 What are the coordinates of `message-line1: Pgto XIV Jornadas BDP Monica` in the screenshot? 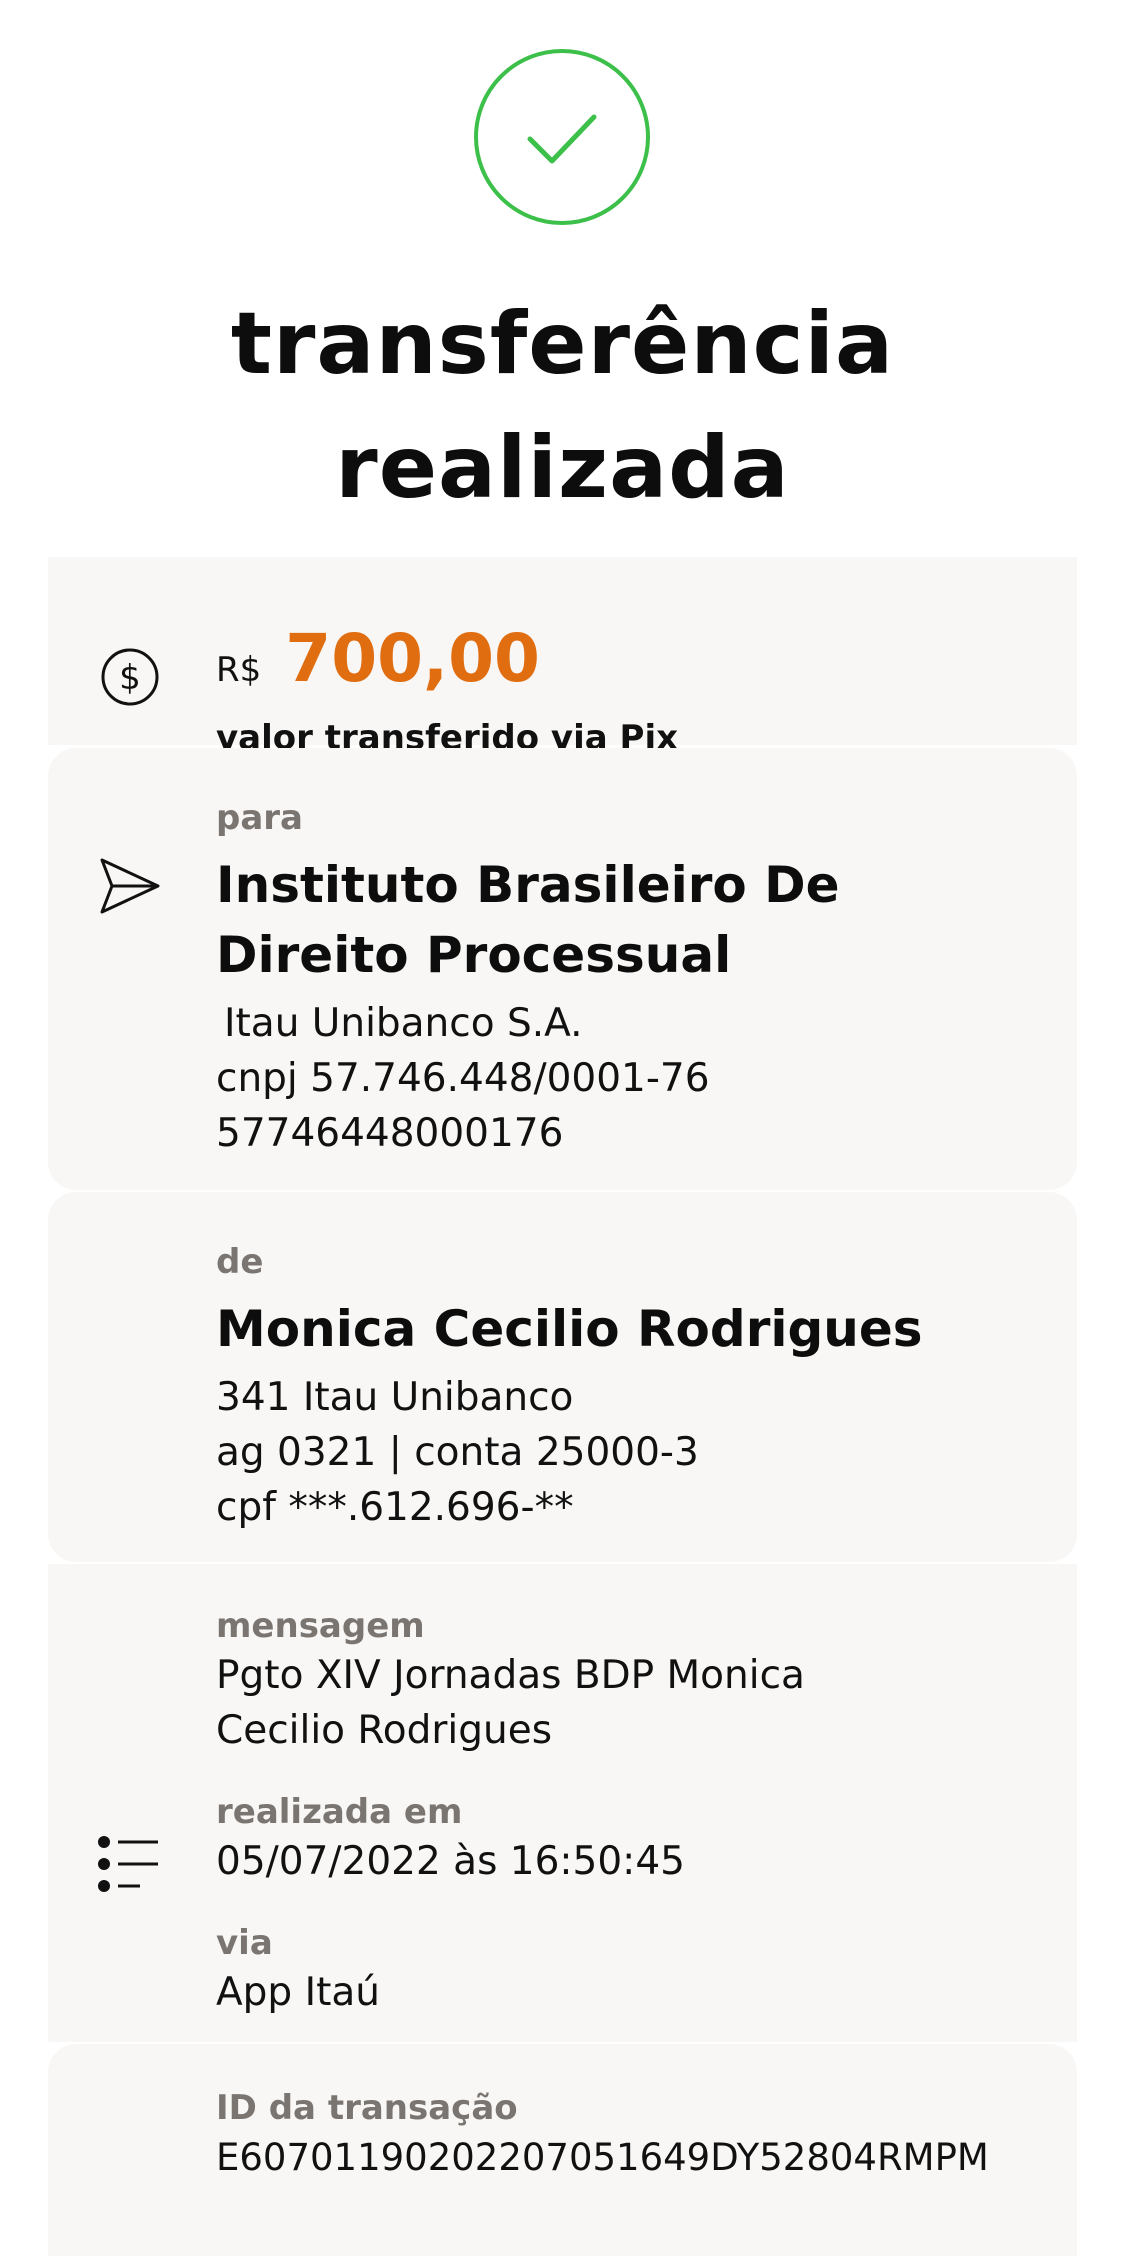 It's located at (510, 1675).